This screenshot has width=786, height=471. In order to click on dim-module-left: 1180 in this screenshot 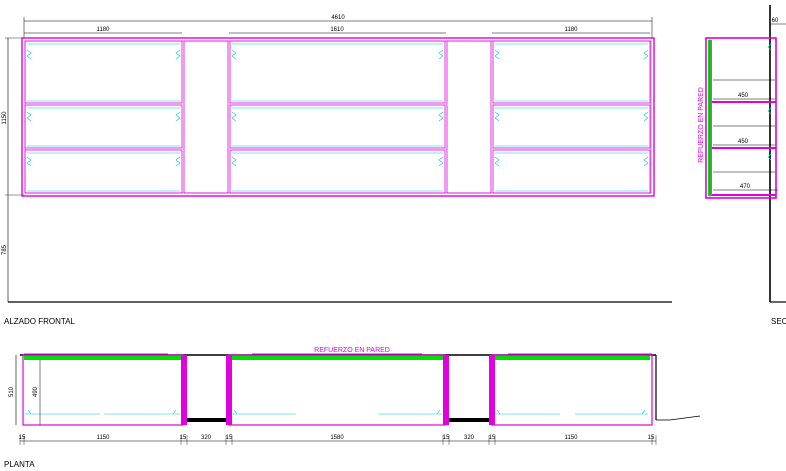, I will do `click(104, 30)`.